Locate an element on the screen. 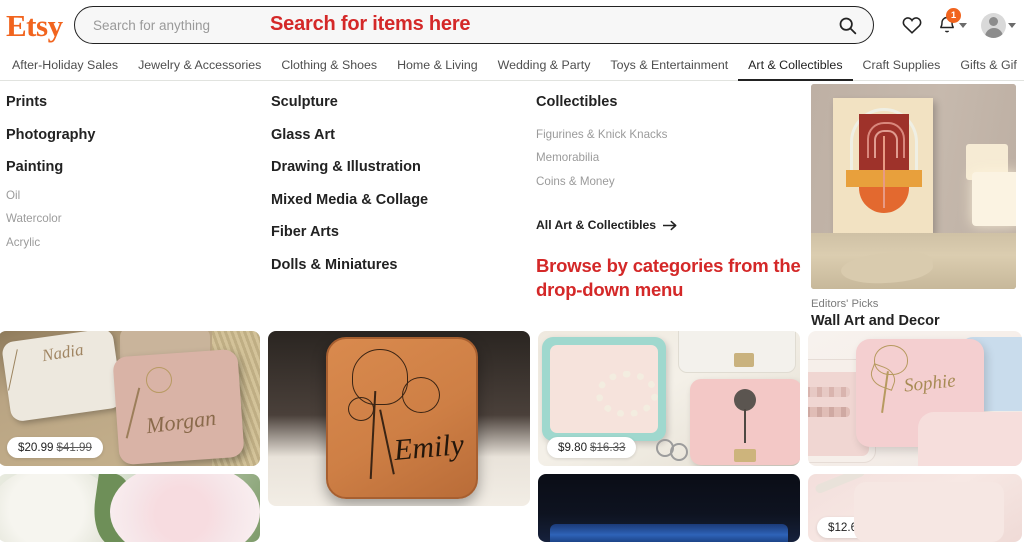 The height and width of the screenshot is (542, 1024). menu-item-watercolor: Watercolor is located at coordinates (138, 219).